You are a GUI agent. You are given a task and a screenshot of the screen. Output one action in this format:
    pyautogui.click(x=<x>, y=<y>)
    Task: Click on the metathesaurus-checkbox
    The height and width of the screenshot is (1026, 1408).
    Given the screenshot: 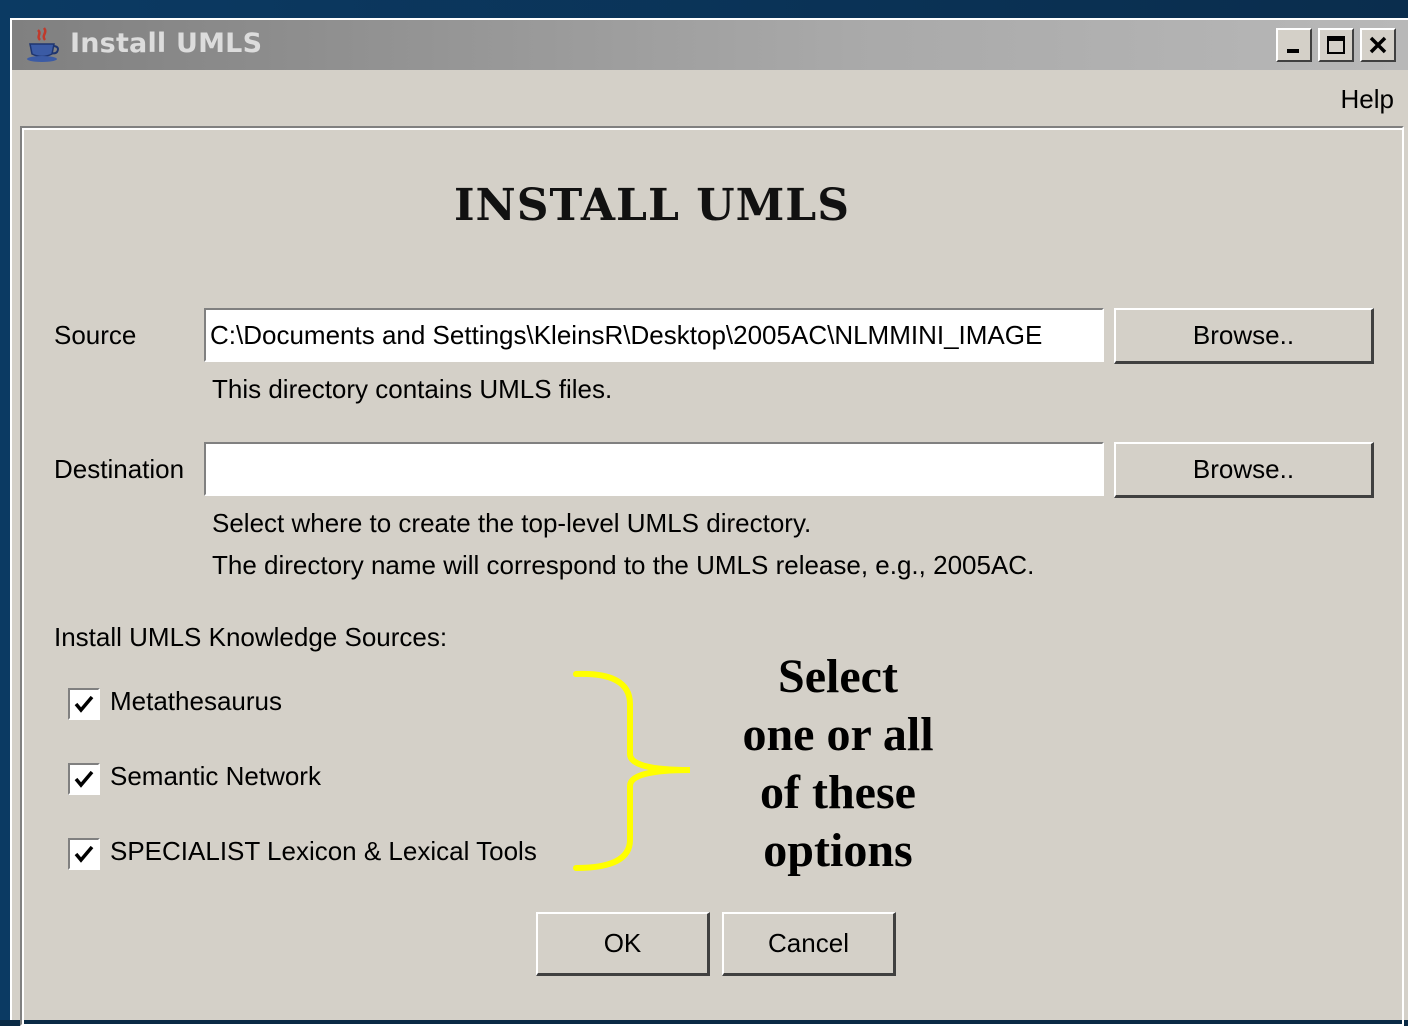 What is the action you would take?
    pyautogui.click(x=84, y=704)
    